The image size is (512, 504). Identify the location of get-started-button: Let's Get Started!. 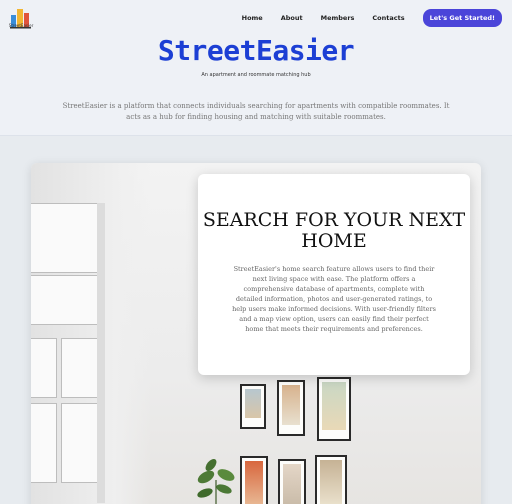
(462, 18).